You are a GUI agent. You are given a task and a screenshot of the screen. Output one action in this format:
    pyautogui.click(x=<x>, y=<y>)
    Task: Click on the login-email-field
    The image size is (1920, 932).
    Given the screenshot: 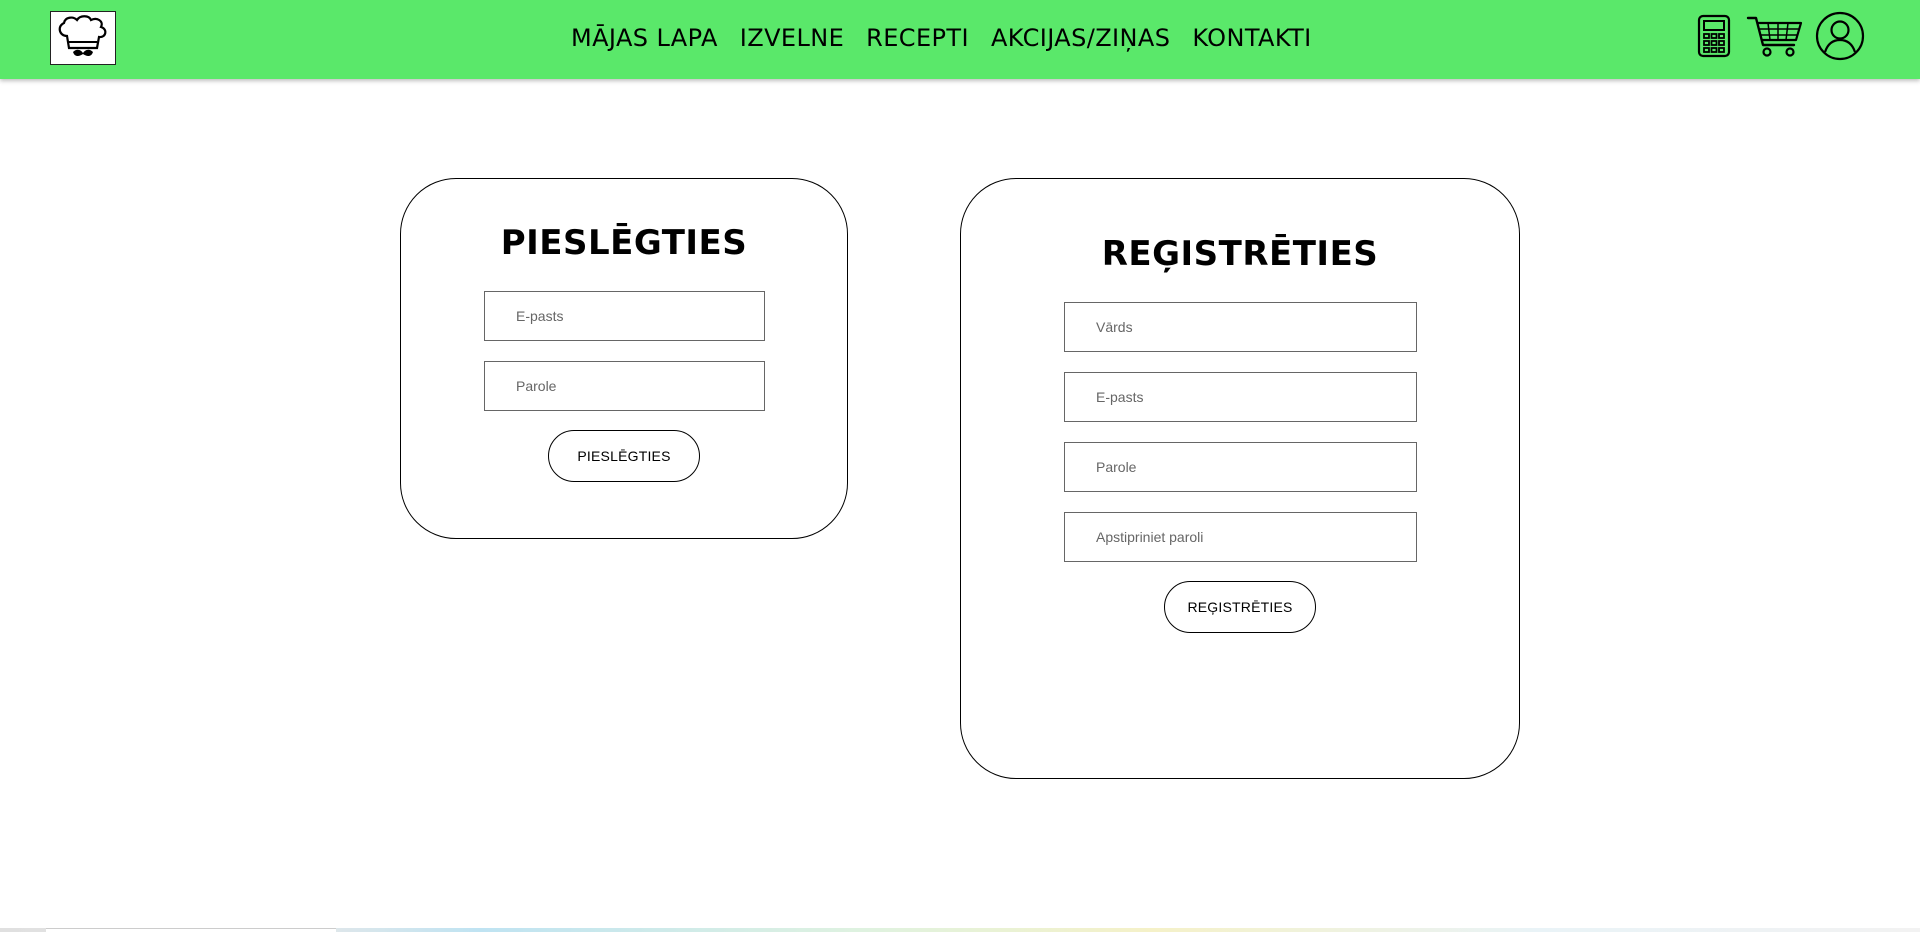 What is the action you would take?
    pyautogui.click(x=624, y=316)
    